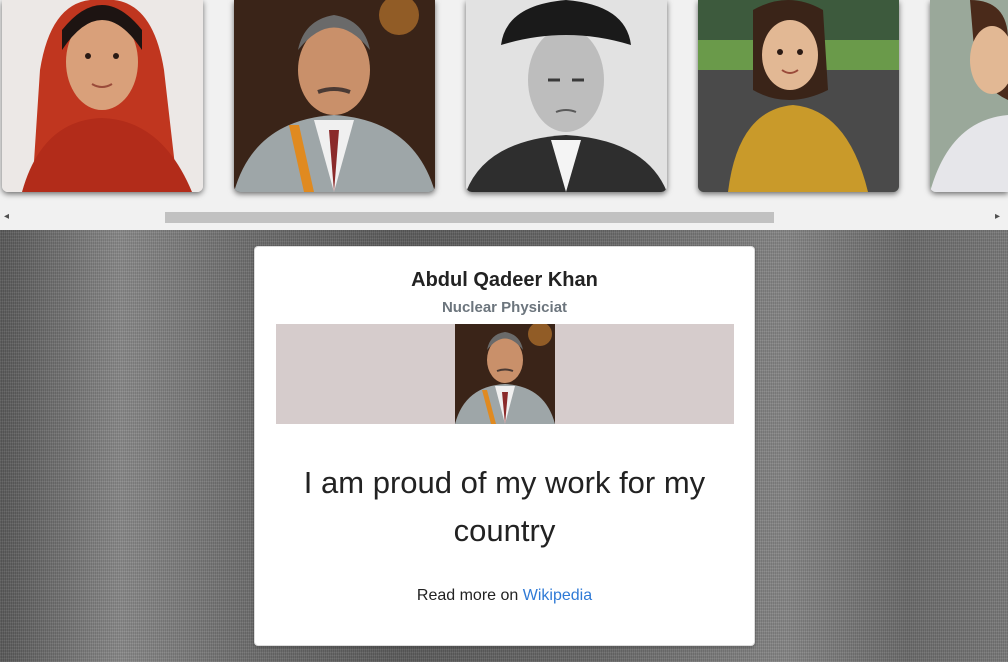 The image size is (1008, 662). Describe the element at coordinates (469, 595) in the screenshot. I see `read-more-prefix: Read more on` at that location.